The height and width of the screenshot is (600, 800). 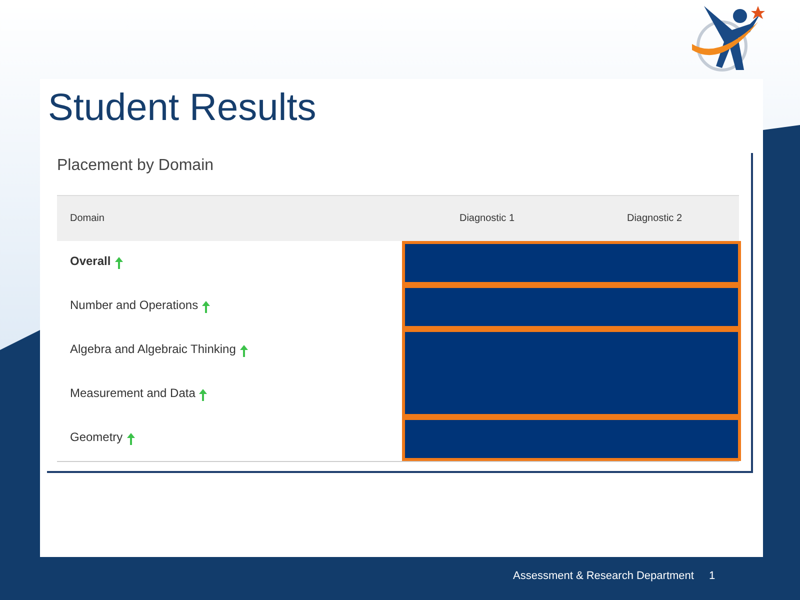 What do you see at coordinates (183, 108) in the screenshot?
I see `slide-title: Student Results` at bounding box center [183, 108].